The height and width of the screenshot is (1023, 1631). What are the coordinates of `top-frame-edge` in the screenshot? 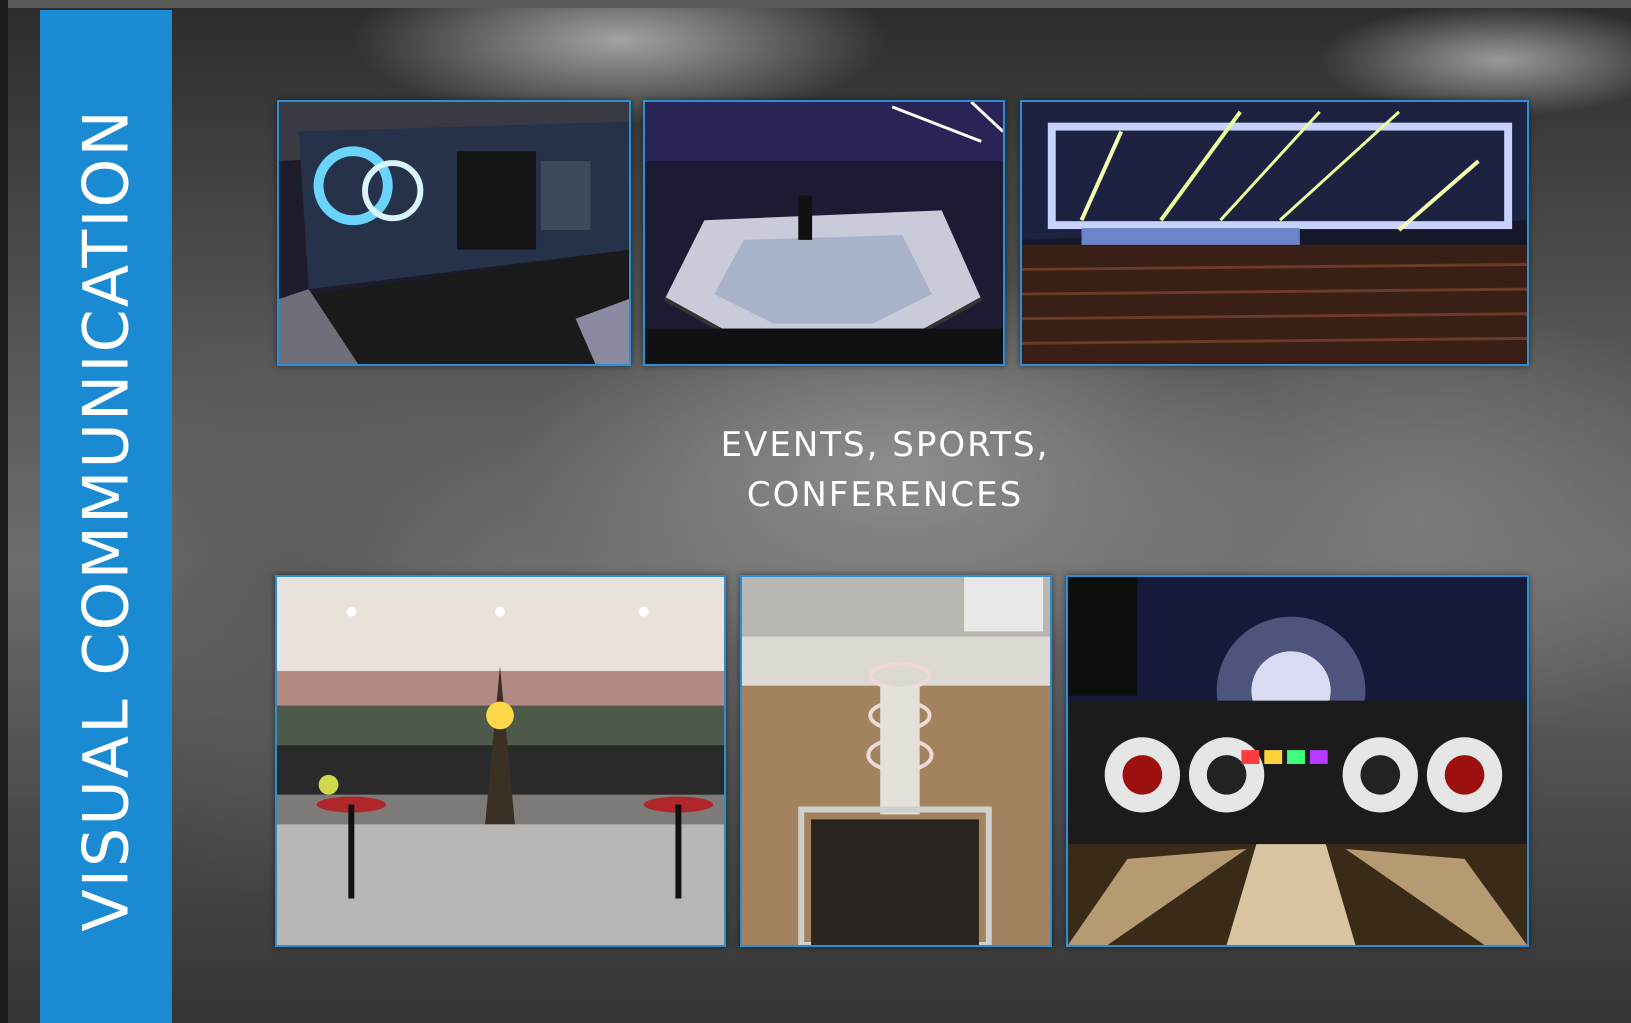 It's located at (815, 4).